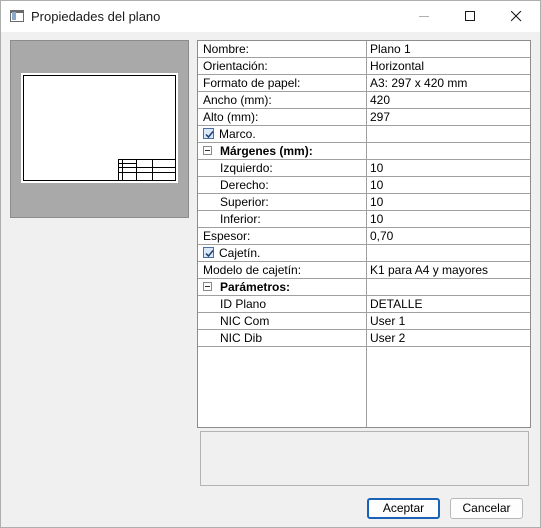  Describe the element at coordinates (364, 287) in the screenshot. I see `grid-section-row: Parámetros:` at that location.